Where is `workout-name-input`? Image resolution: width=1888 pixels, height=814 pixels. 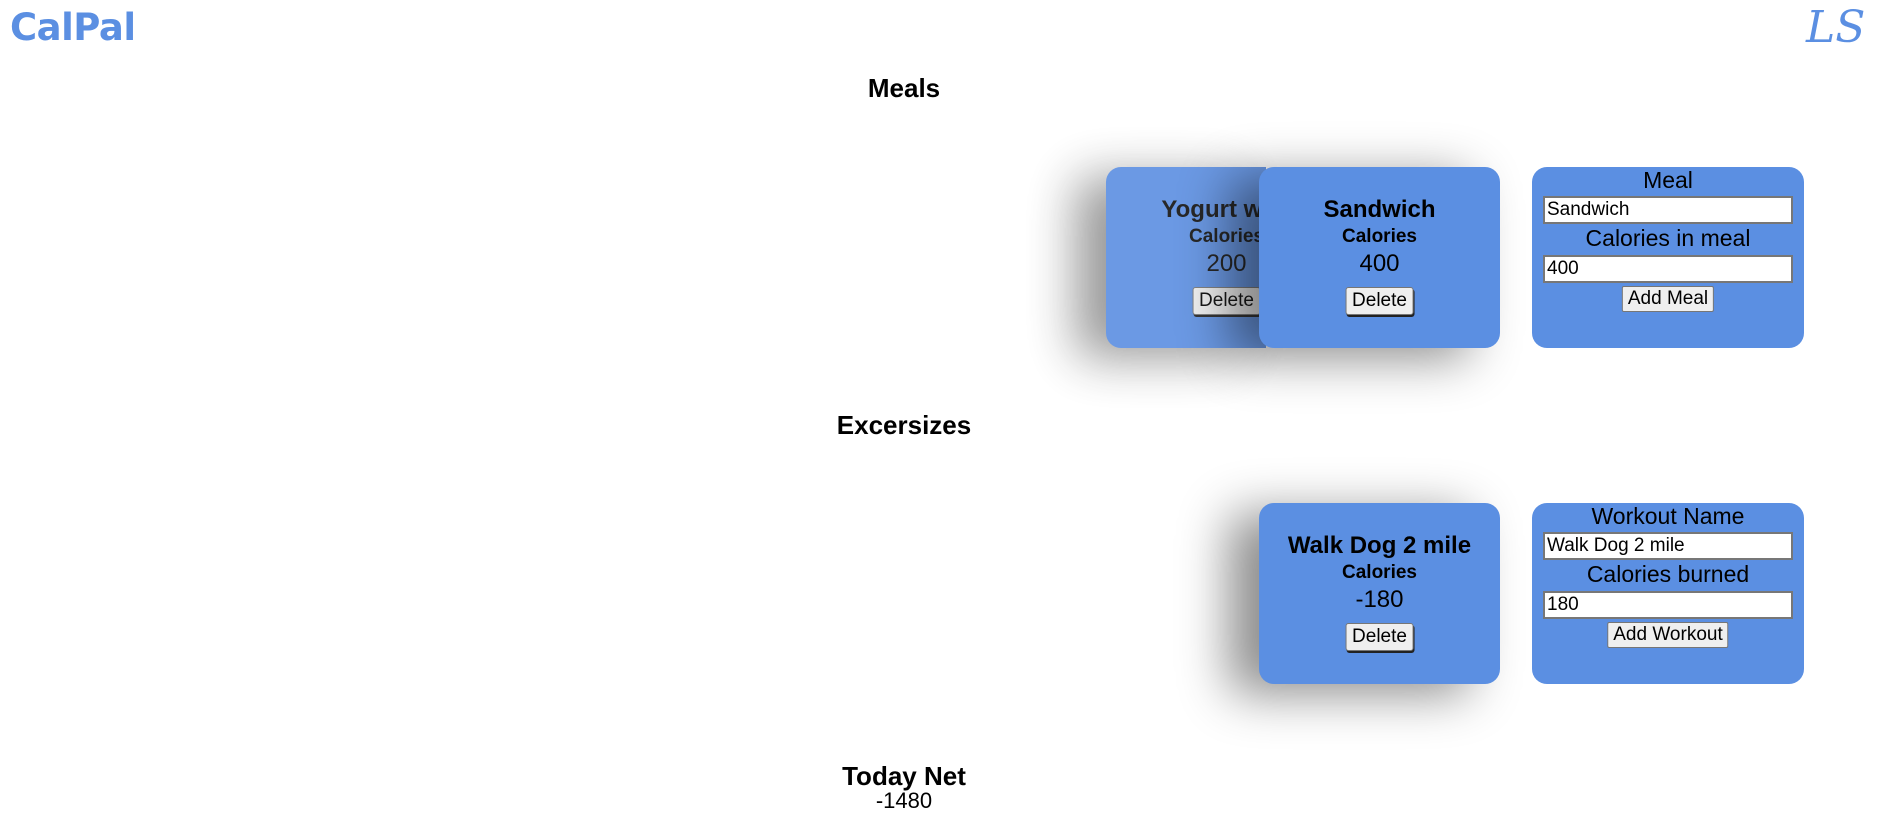
workout-name-input is located at coordinates (1668, 546).